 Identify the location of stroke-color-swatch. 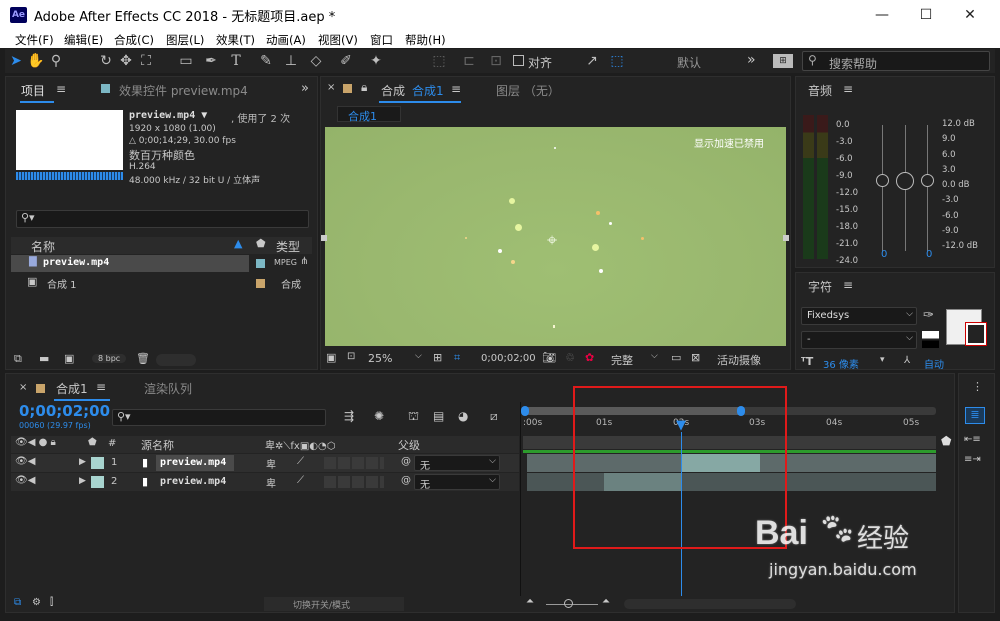
(976, 334).